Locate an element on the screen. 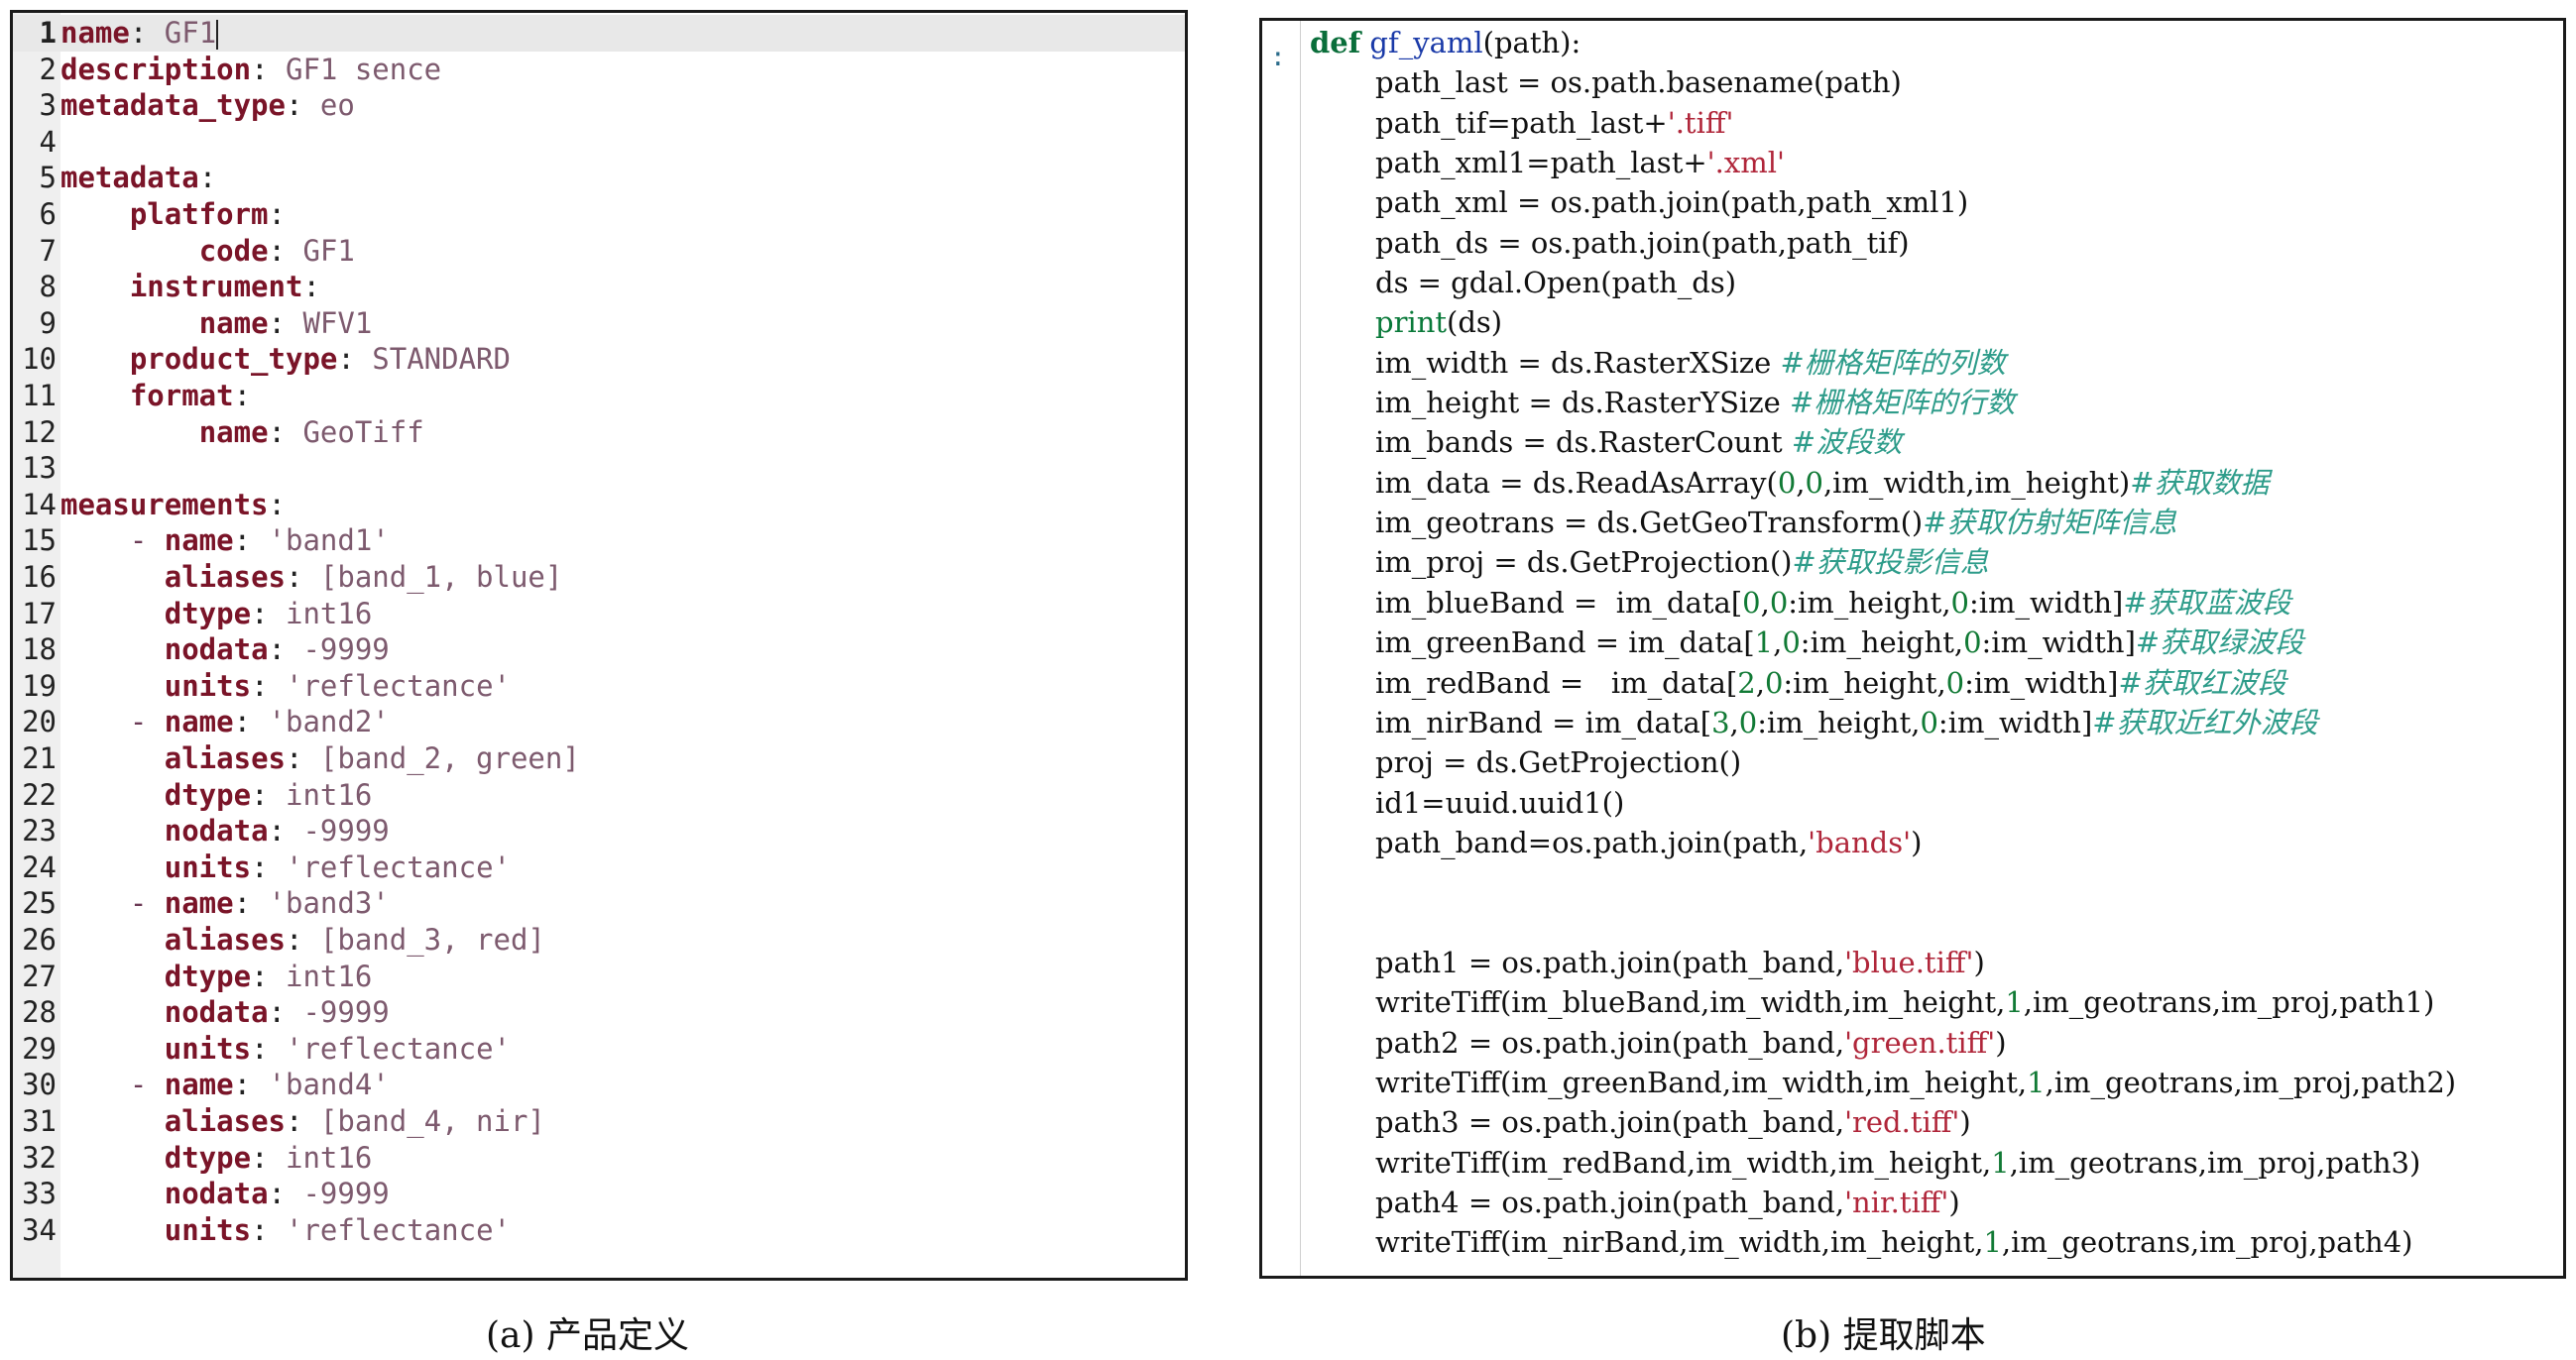  code-token: '.xml' is located at coordinates (1745, 163).